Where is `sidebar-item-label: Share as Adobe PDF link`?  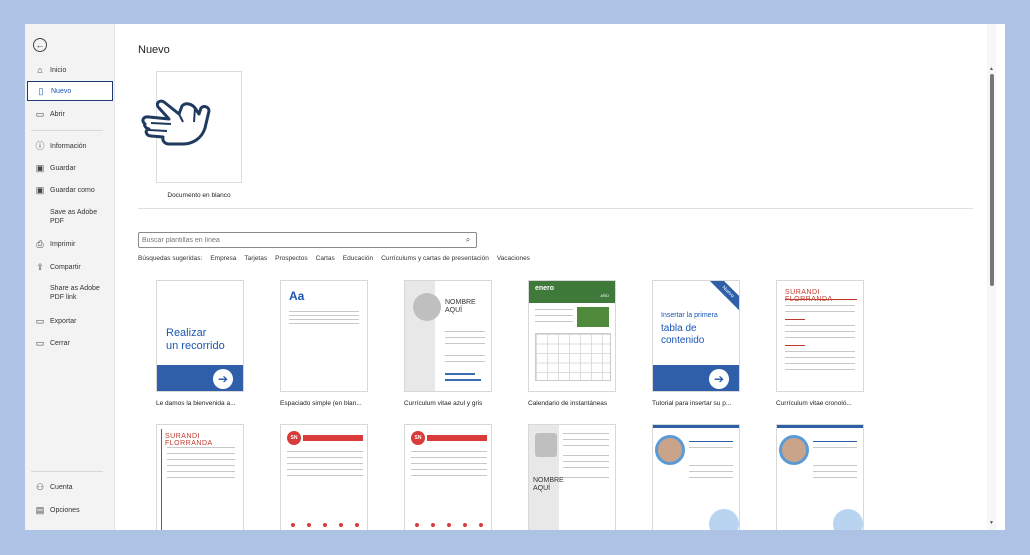
sidebar-item-label: Share as Adobe PDF link is located at coordinates (75, 293).